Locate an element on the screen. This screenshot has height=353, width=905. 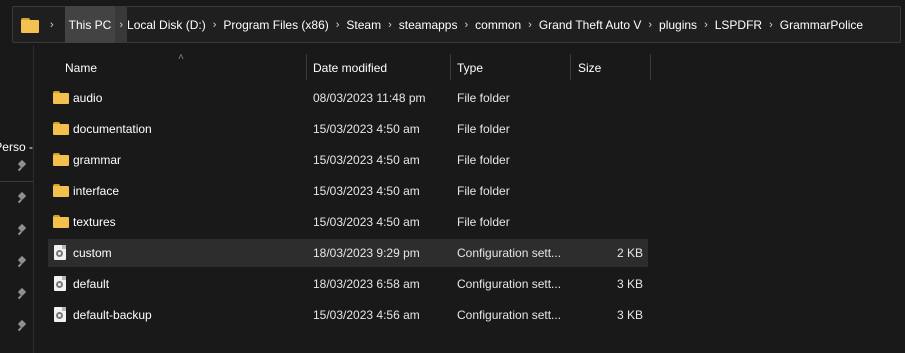
column-header-size: Size is located at coordinates (589, 68).